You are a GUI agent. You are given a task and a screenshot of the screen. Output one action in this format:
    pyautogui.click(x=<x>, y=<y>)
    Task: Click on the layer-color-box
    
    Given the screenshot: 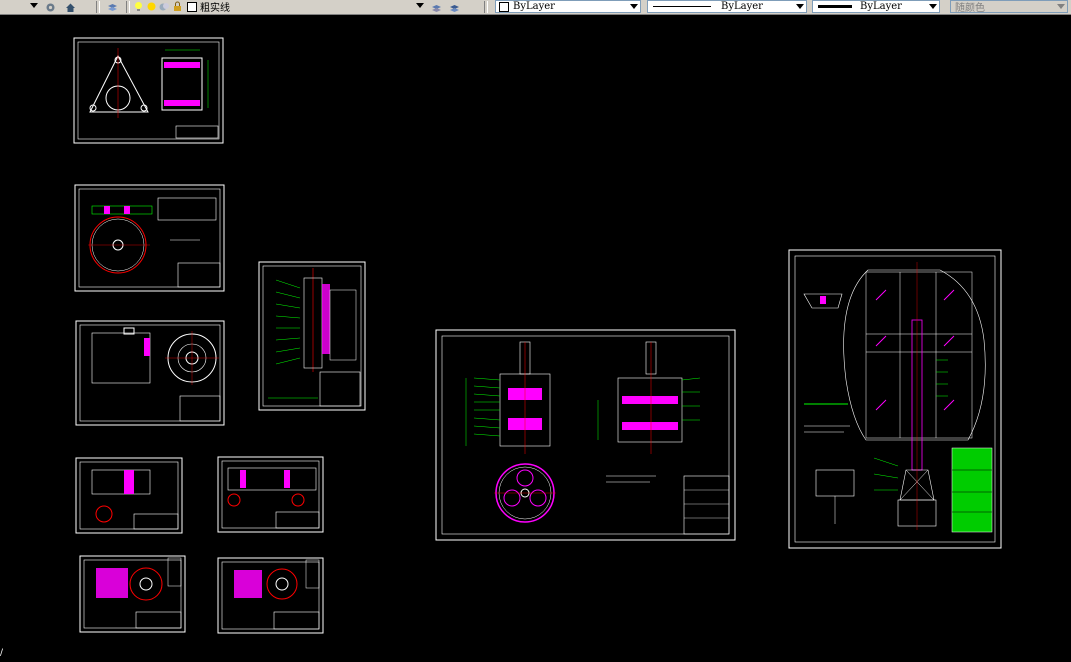 What is the action you would take?
    pyautogui.click(x=192, y=6)
    